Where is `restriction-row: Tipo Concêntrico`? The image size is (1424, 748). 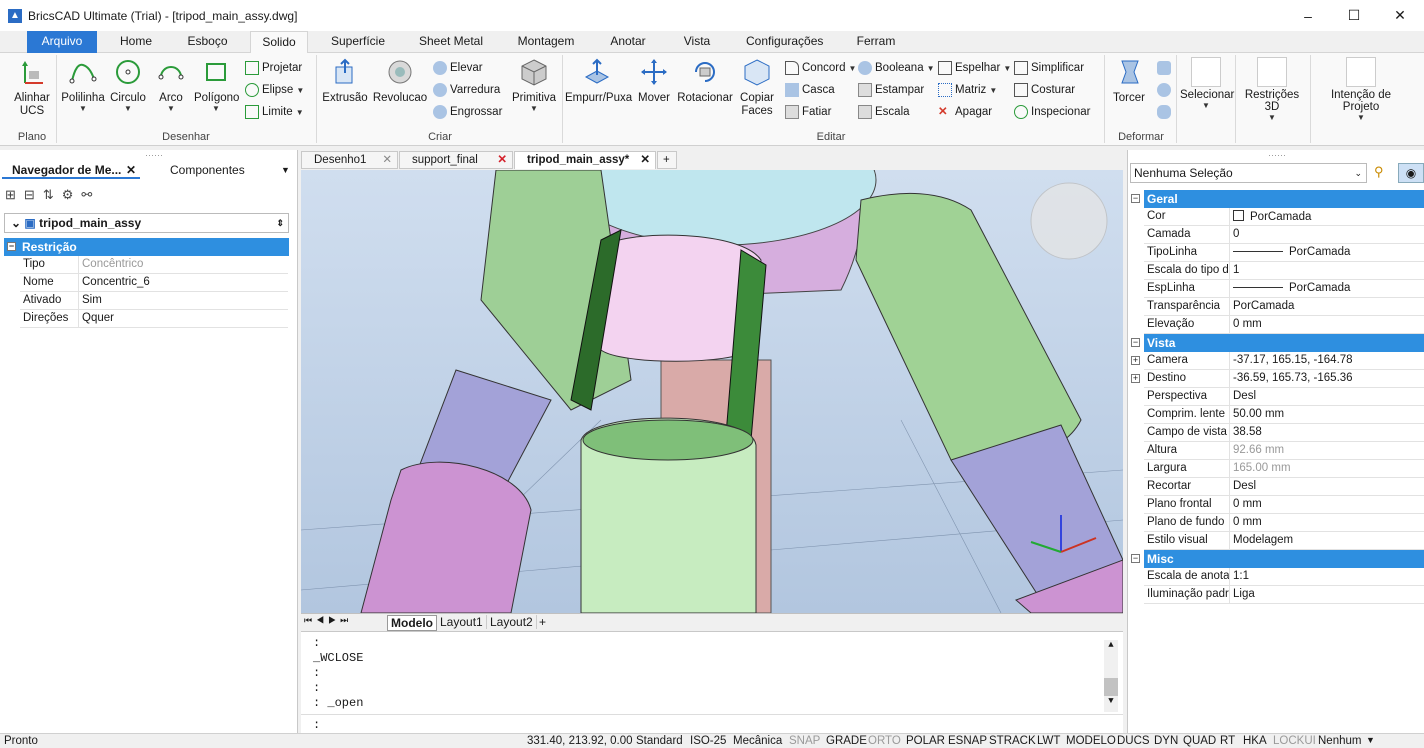 restriction-row: Tipo Concêntrico is located at coordinates (154, 265).